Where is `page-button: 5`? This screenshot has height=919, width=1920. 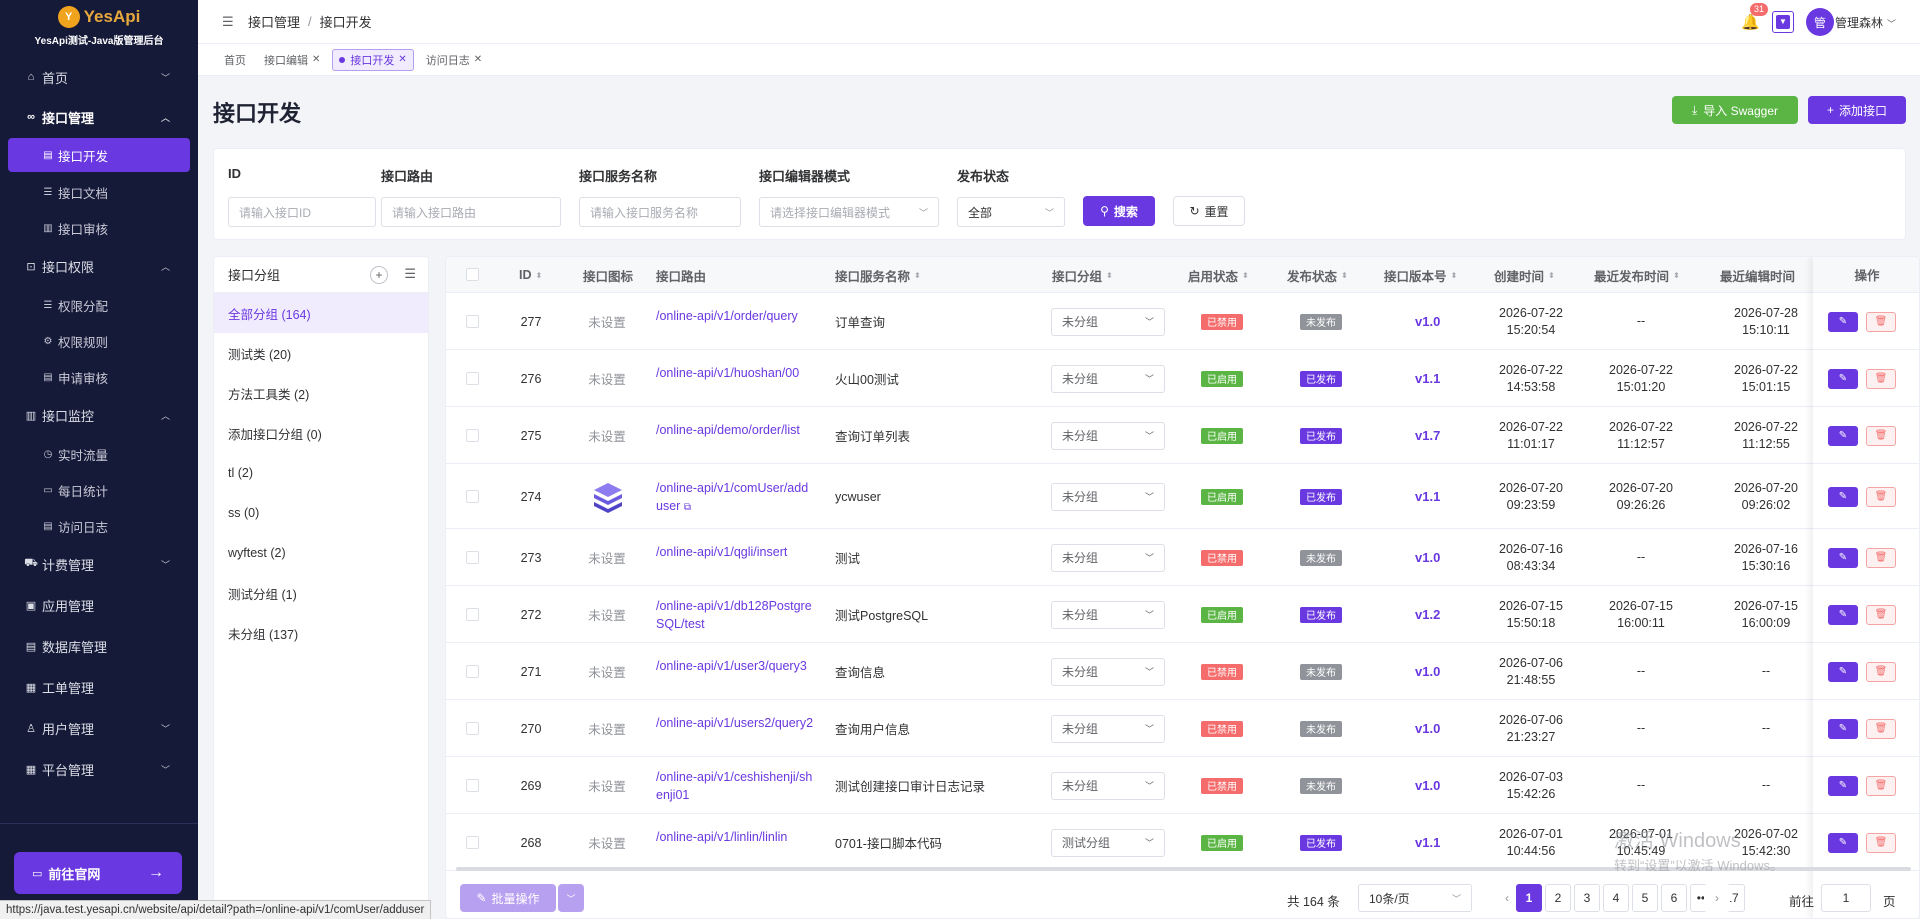 page-button: 5 is located at coordinates (1645, 898).